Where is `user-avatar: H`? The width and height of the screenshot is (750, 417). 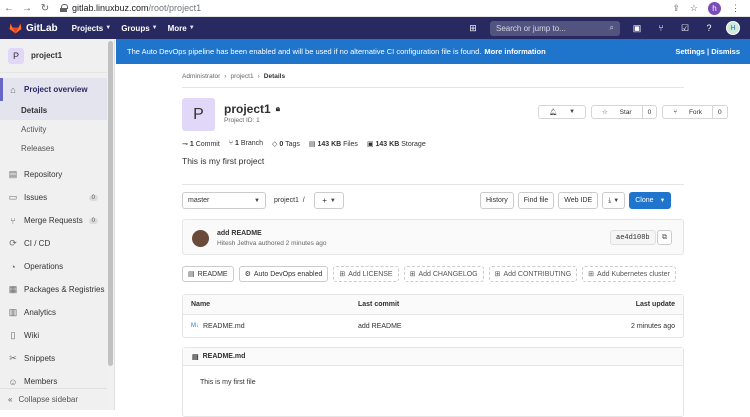
user-avatar: H is located at coordinates (733, 28).